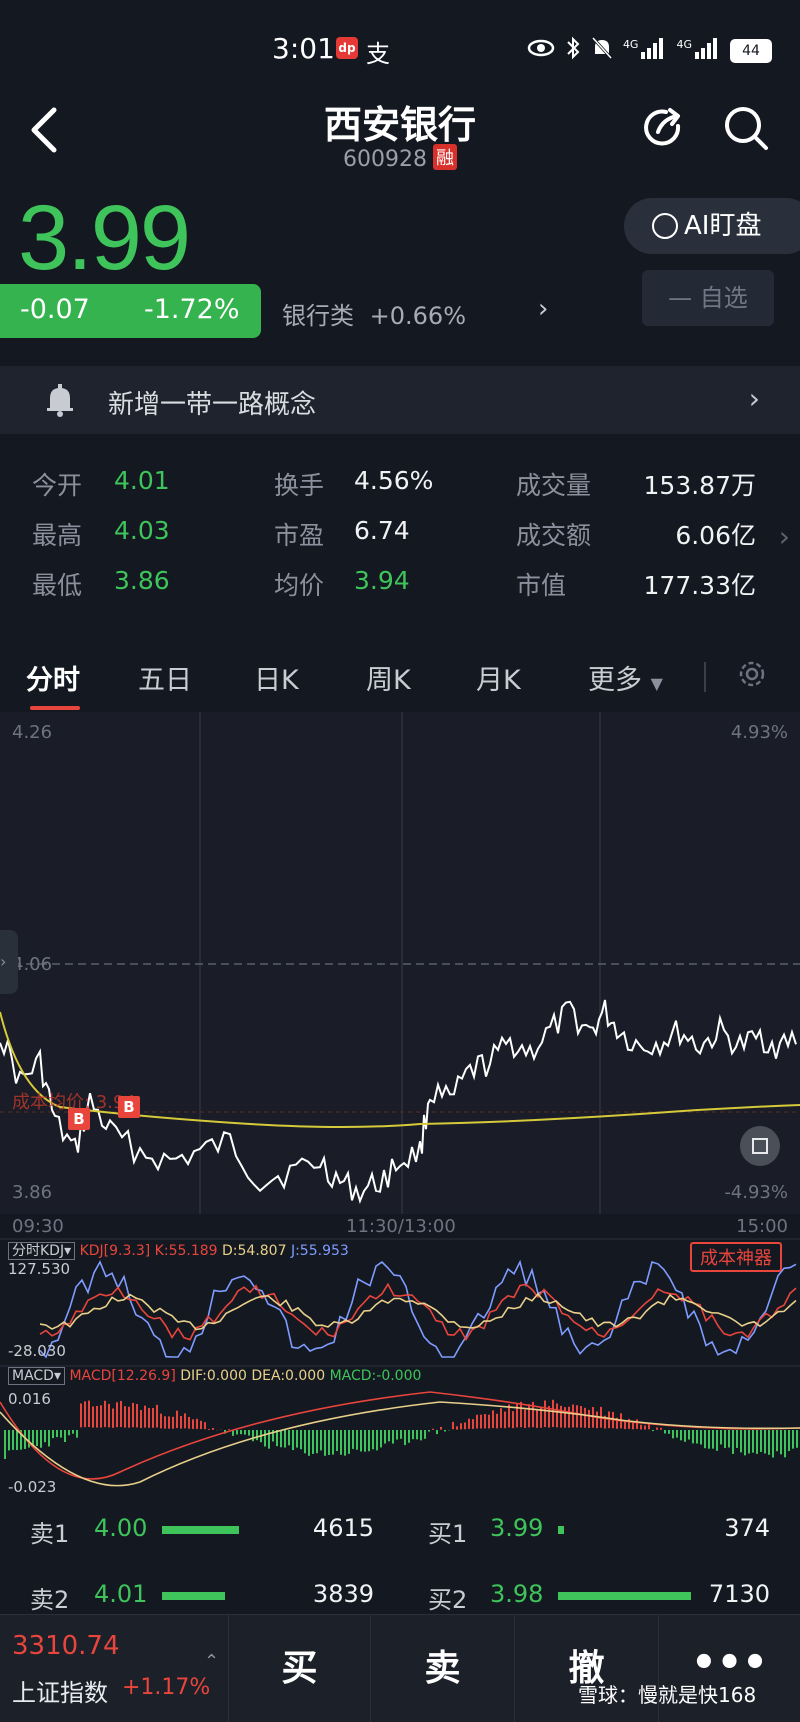 This screenshot has width=800, height=1722. What do you see at coordinates (53, 677) in the screenshot?
I see `tab-intraday: 分时` at bounding box center [53, 677].